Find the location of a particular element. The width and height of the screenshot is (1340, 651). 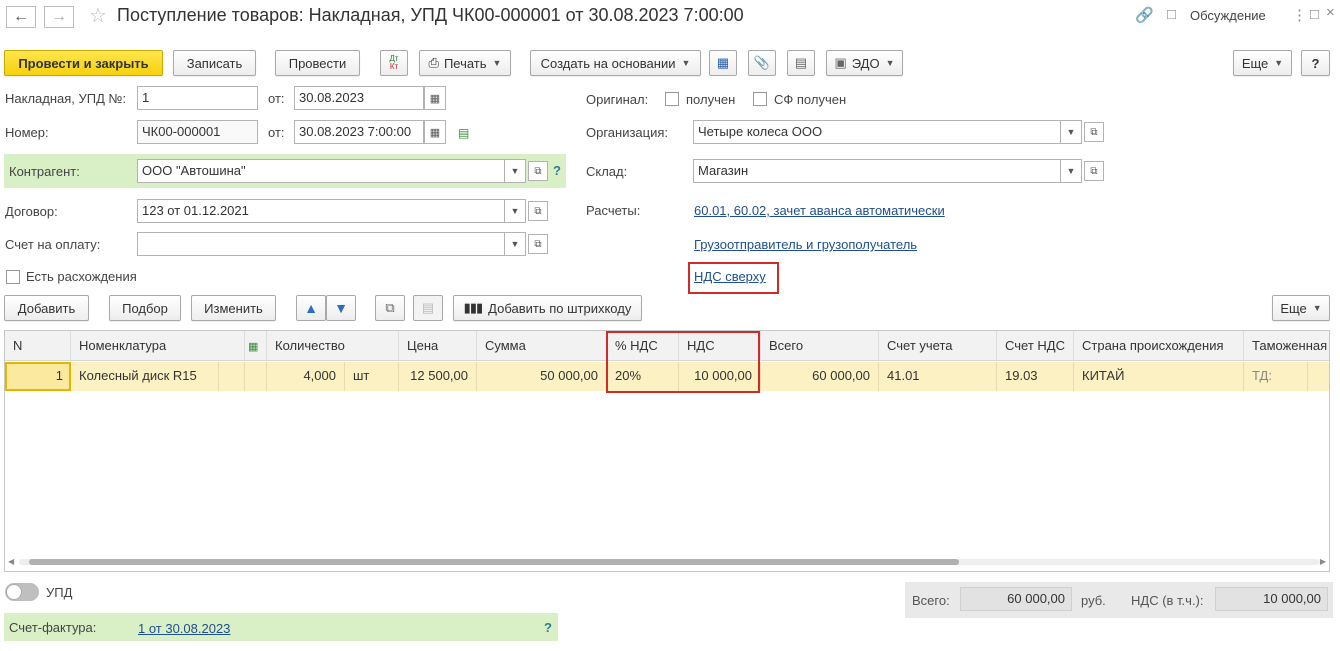

edit-number-icon: ▤ is located at coordinates (463, 133).